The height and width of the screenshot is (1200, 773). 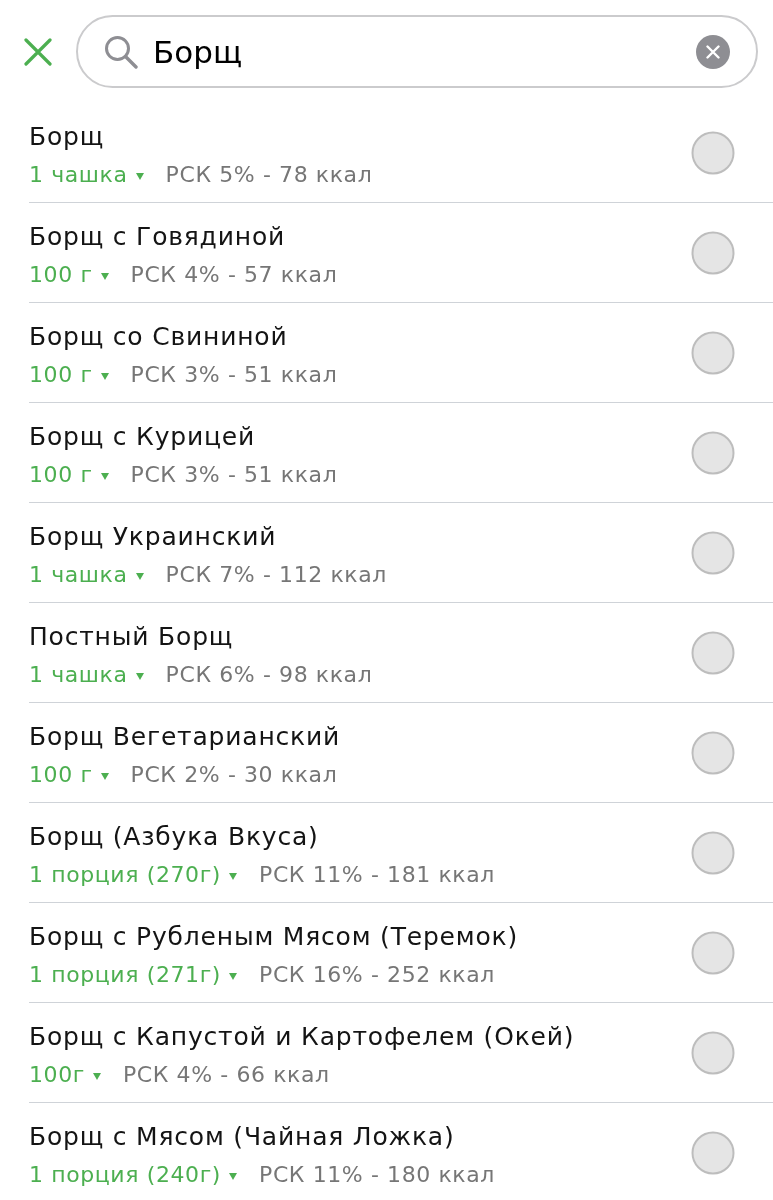 I want to click on food-name: Борщ с Говядиной, so click(x=360, y=237).